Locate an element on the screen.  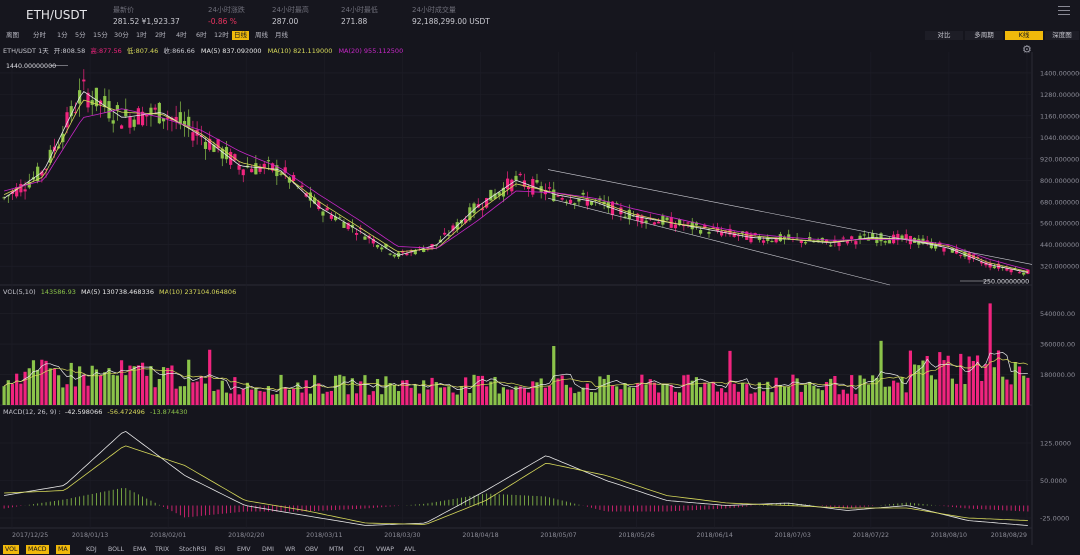
high-marker-label: 1440.00000000 is located at coordinates (31, 66).